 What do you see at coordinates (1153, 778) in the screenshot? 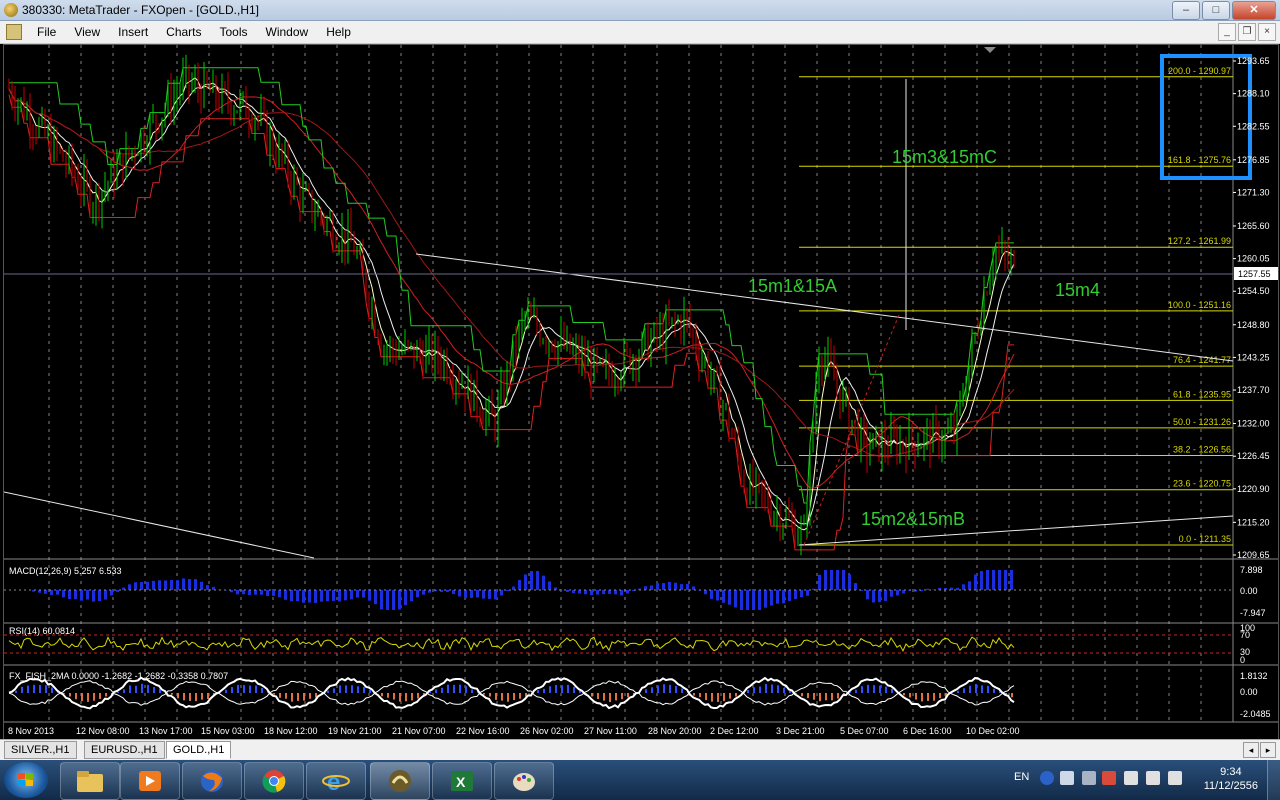
I see `signal-icon` at bounding box center [1153, 778].